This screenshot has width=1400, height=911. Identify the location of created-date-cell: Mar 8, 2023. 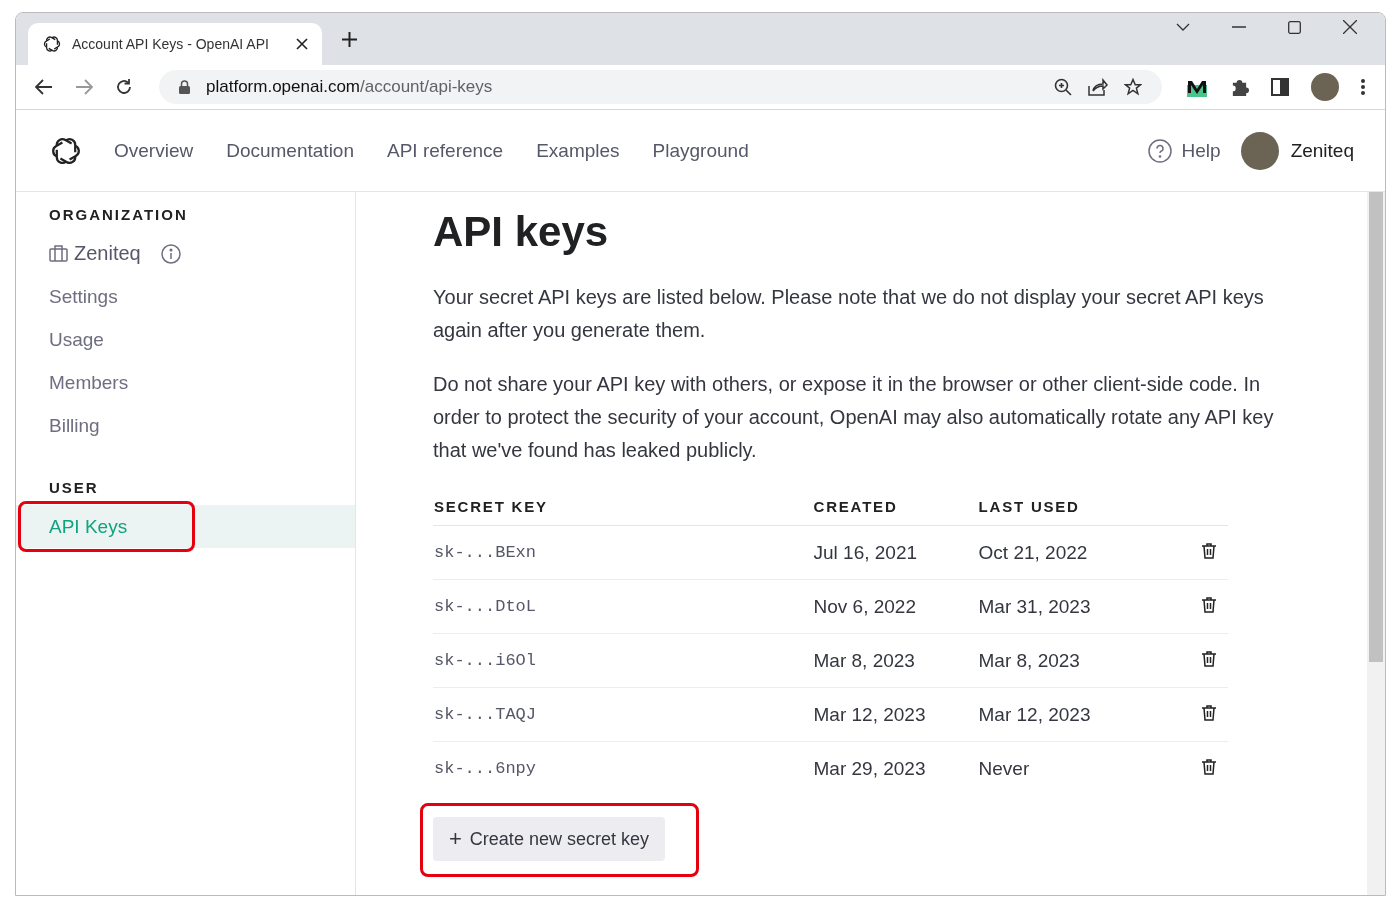
(895, 660).